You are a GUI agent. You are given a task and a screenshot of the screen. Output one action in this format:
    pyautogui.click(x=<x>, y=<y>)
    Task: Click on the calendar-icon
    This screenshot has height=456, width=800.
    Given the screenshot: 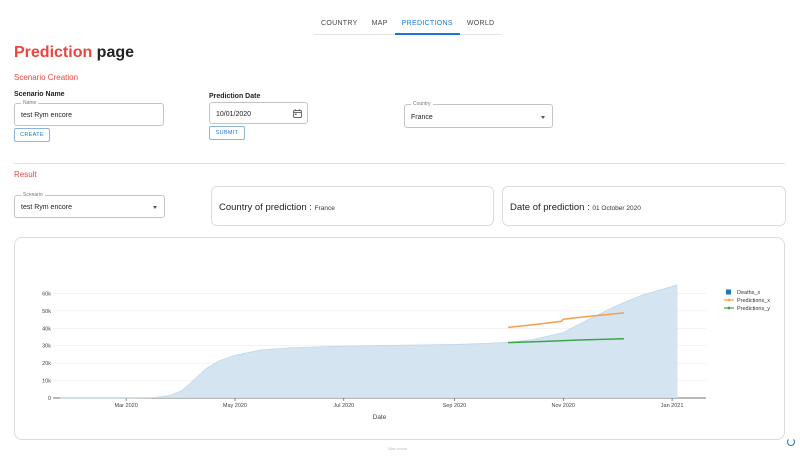 What is the action you would take?
    pyautogui.click(x=297, y=113)
    